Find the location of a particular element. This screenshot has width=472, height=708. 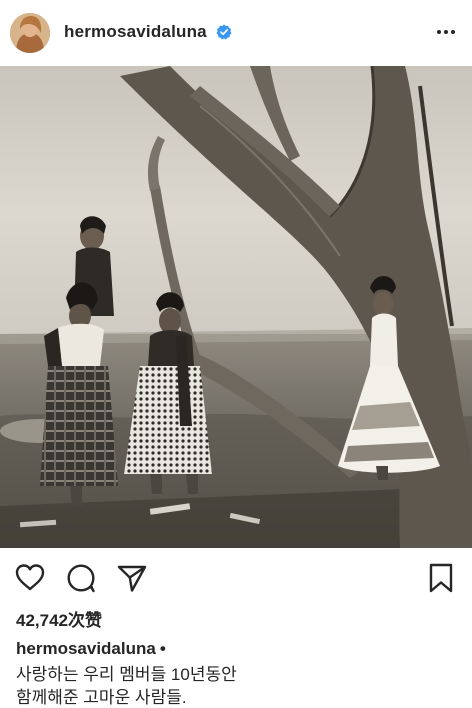

more-options-icon is located at coordinates (446, 32).